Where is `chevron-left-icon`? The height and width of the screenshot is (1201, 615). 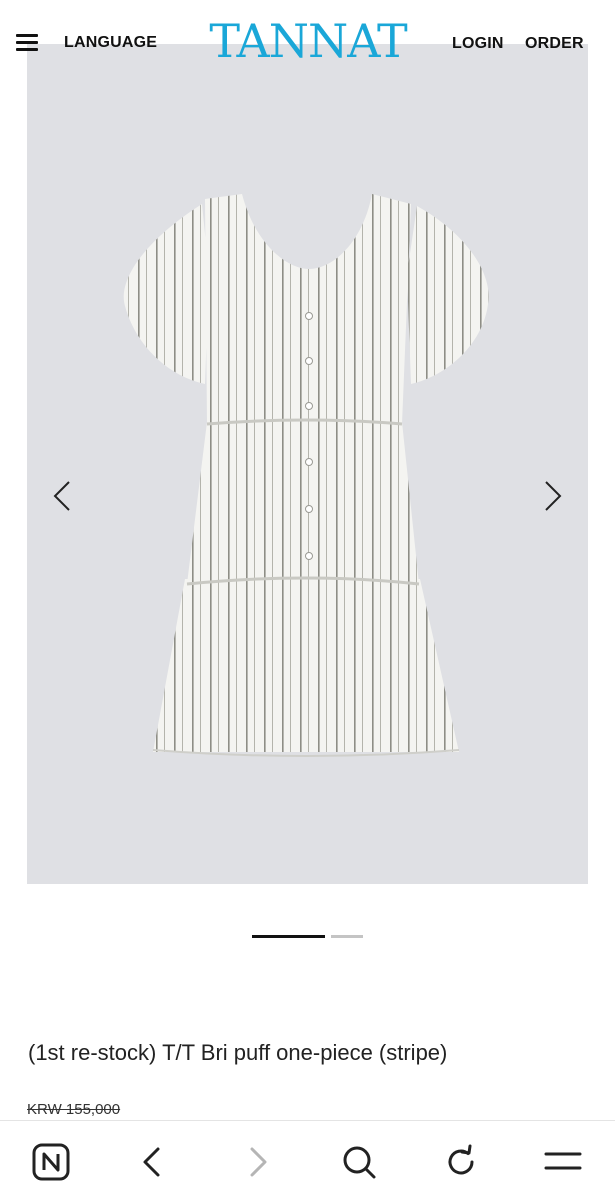
chevron-left-icon is located at coordinates (64, 496).